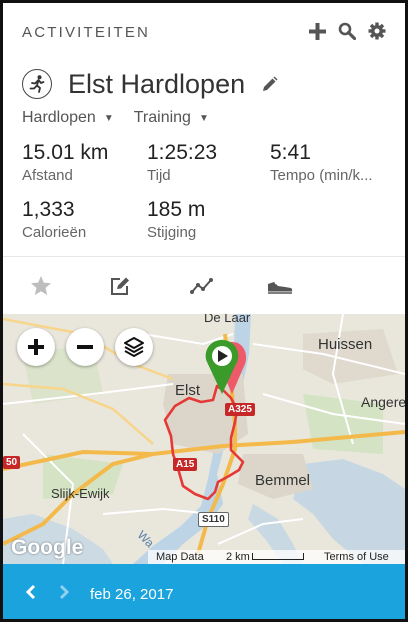  What do you see at coordinates (345, 344) in the screenshot?
I see `place-label: Huissen` at bounding box center [345, 344].